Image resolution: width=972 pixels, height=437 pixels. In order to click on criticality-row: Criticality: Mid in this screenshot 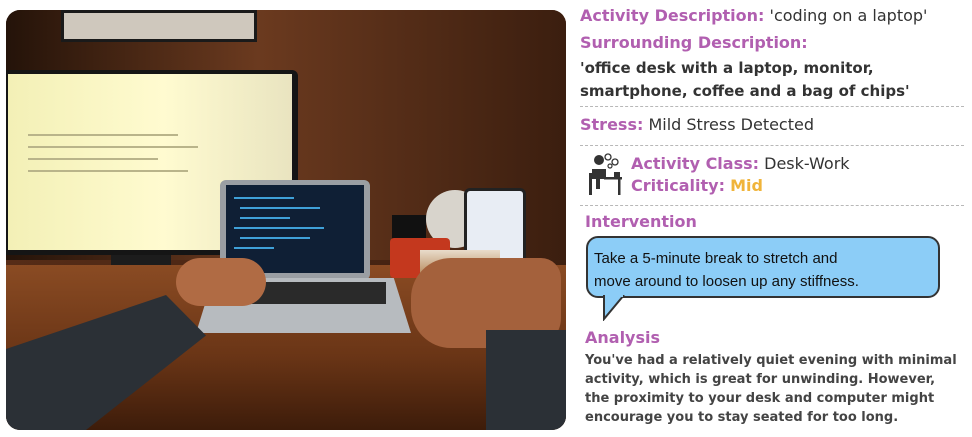, I will do `click(697, 185)`.